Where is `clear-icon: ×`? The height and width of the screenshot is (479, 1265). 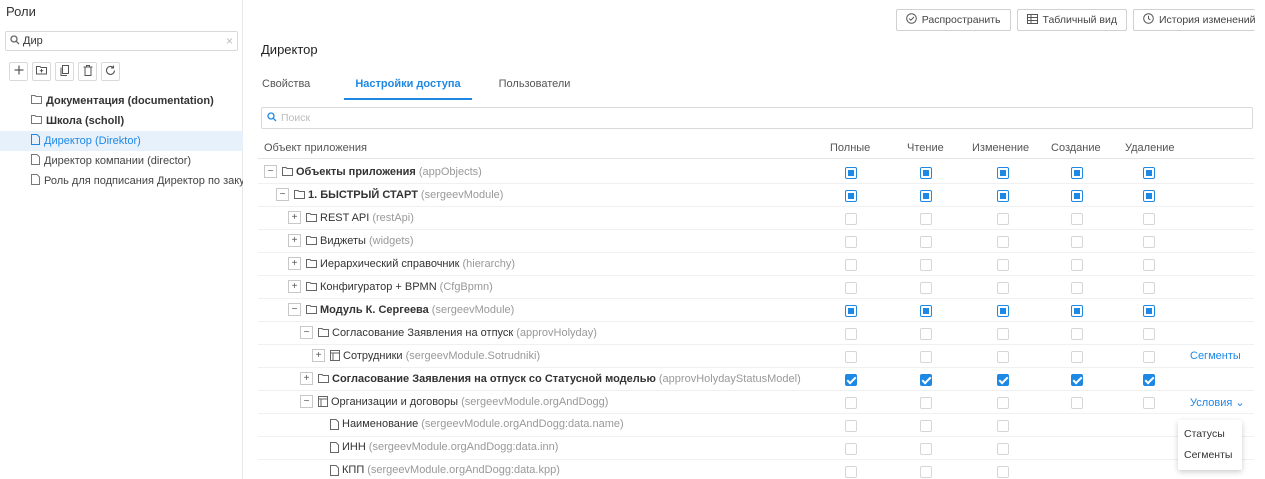 clear-icon: × is located at coordinates (229, 41).